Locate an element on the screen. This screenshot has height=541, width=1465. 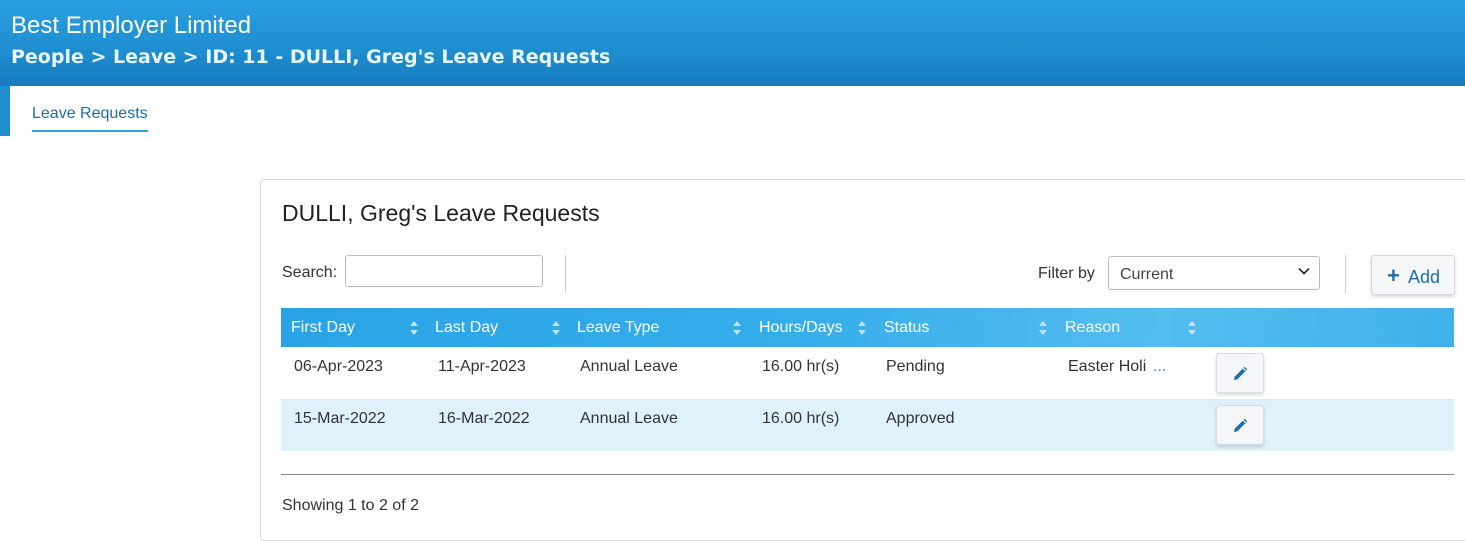
add-button: + Add is located at coordinates (1413, 275).